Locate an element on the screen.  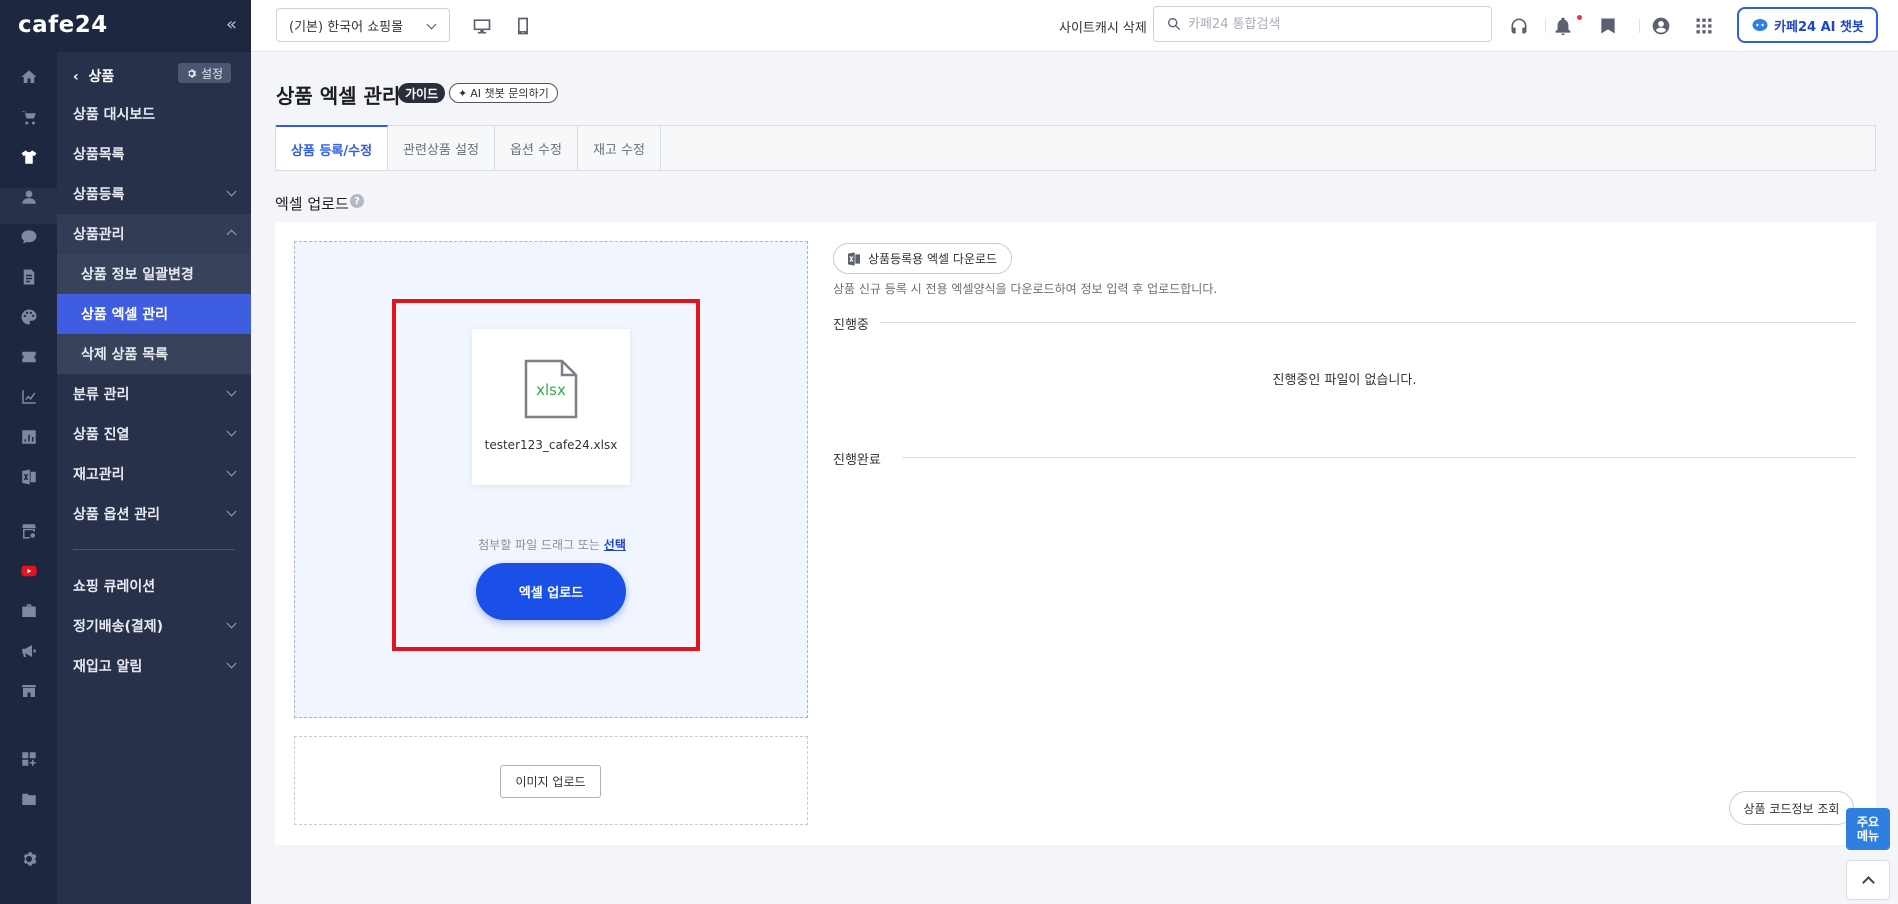
search-box is located at coordinates (1322, 24).